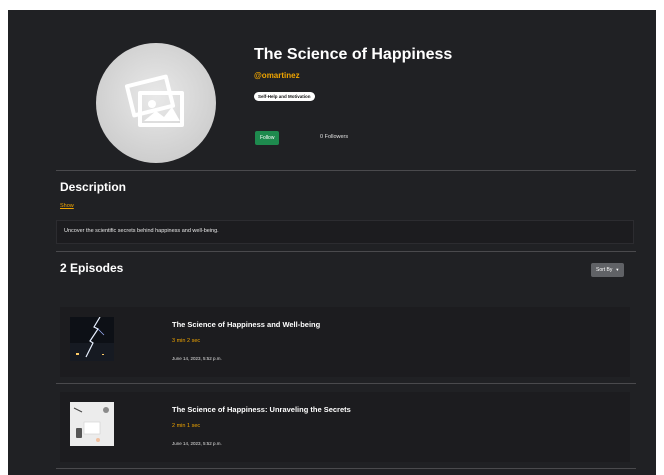 Image resolution: width=664 pixels, height=475 pixels. What do you see at coordinates (93, 187) in the screenshot?
I see `description-heading: Description` at bounding box center [93, 187].